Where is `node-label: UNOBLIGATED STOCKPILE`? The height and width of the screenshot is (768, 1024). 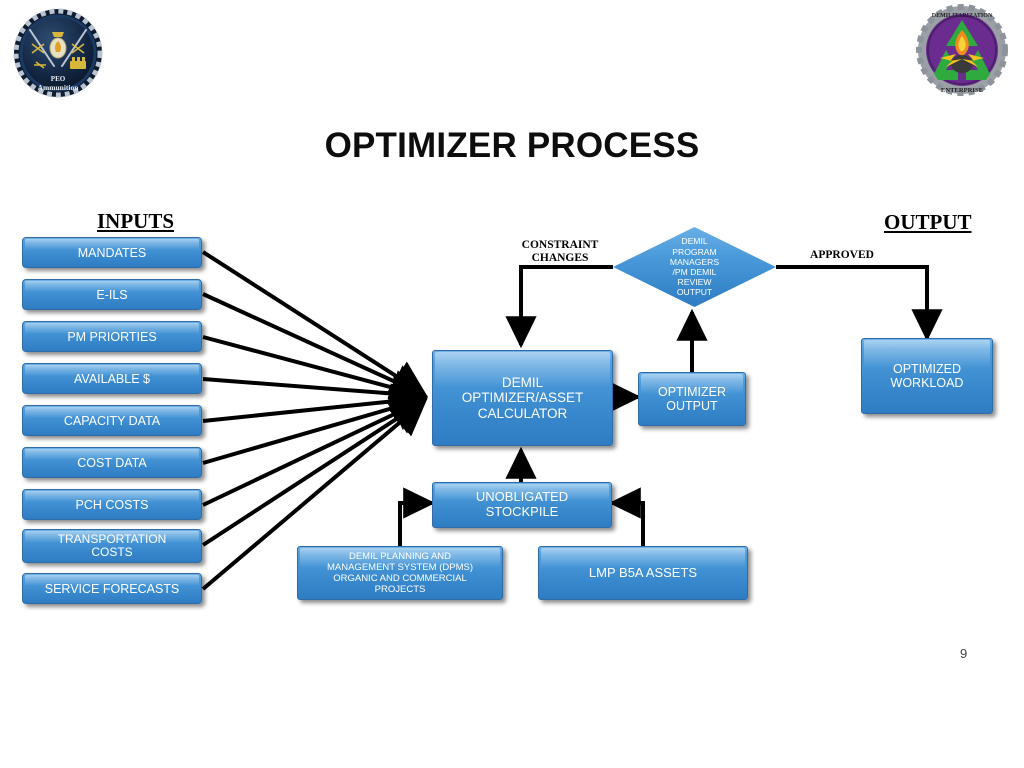
node-label: UNOBLIGATED STOCKPILE is located at coordinates (522, 504).